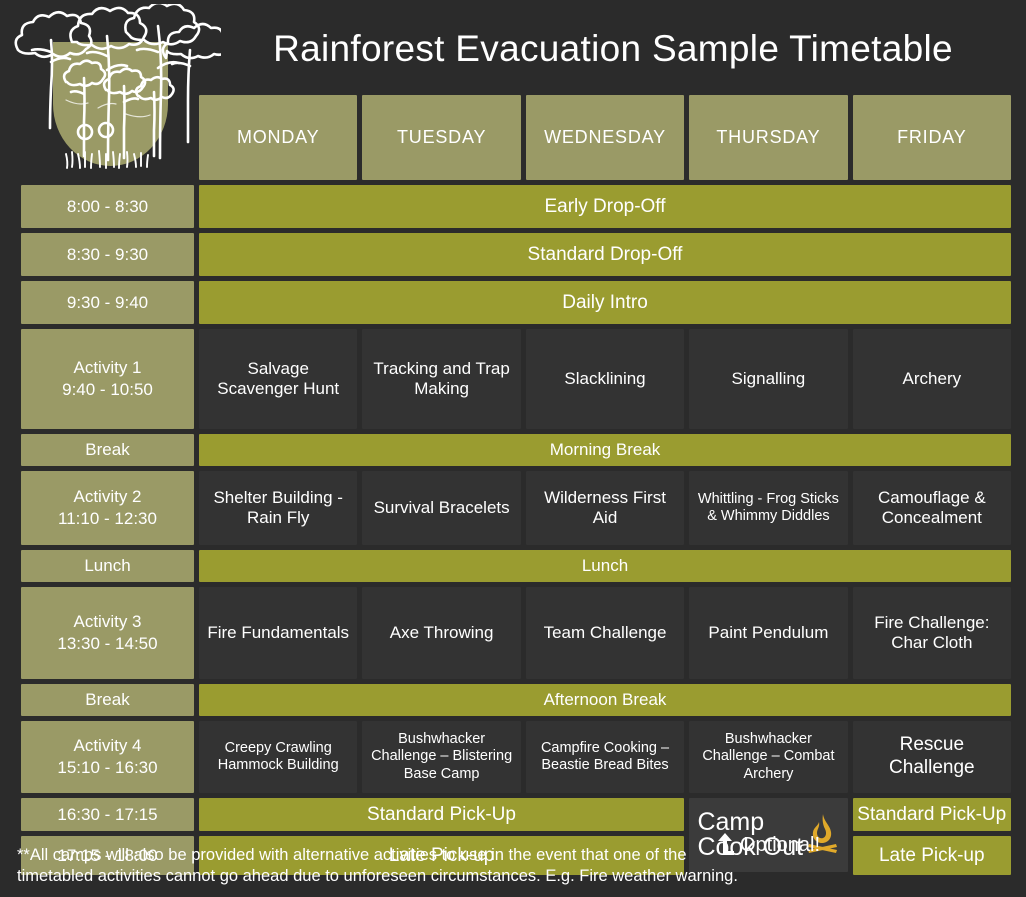  Describe the element at coordinates (605, 379) in the screenshot. I see `activity-cell-wednesday: Slacklining` at that location.